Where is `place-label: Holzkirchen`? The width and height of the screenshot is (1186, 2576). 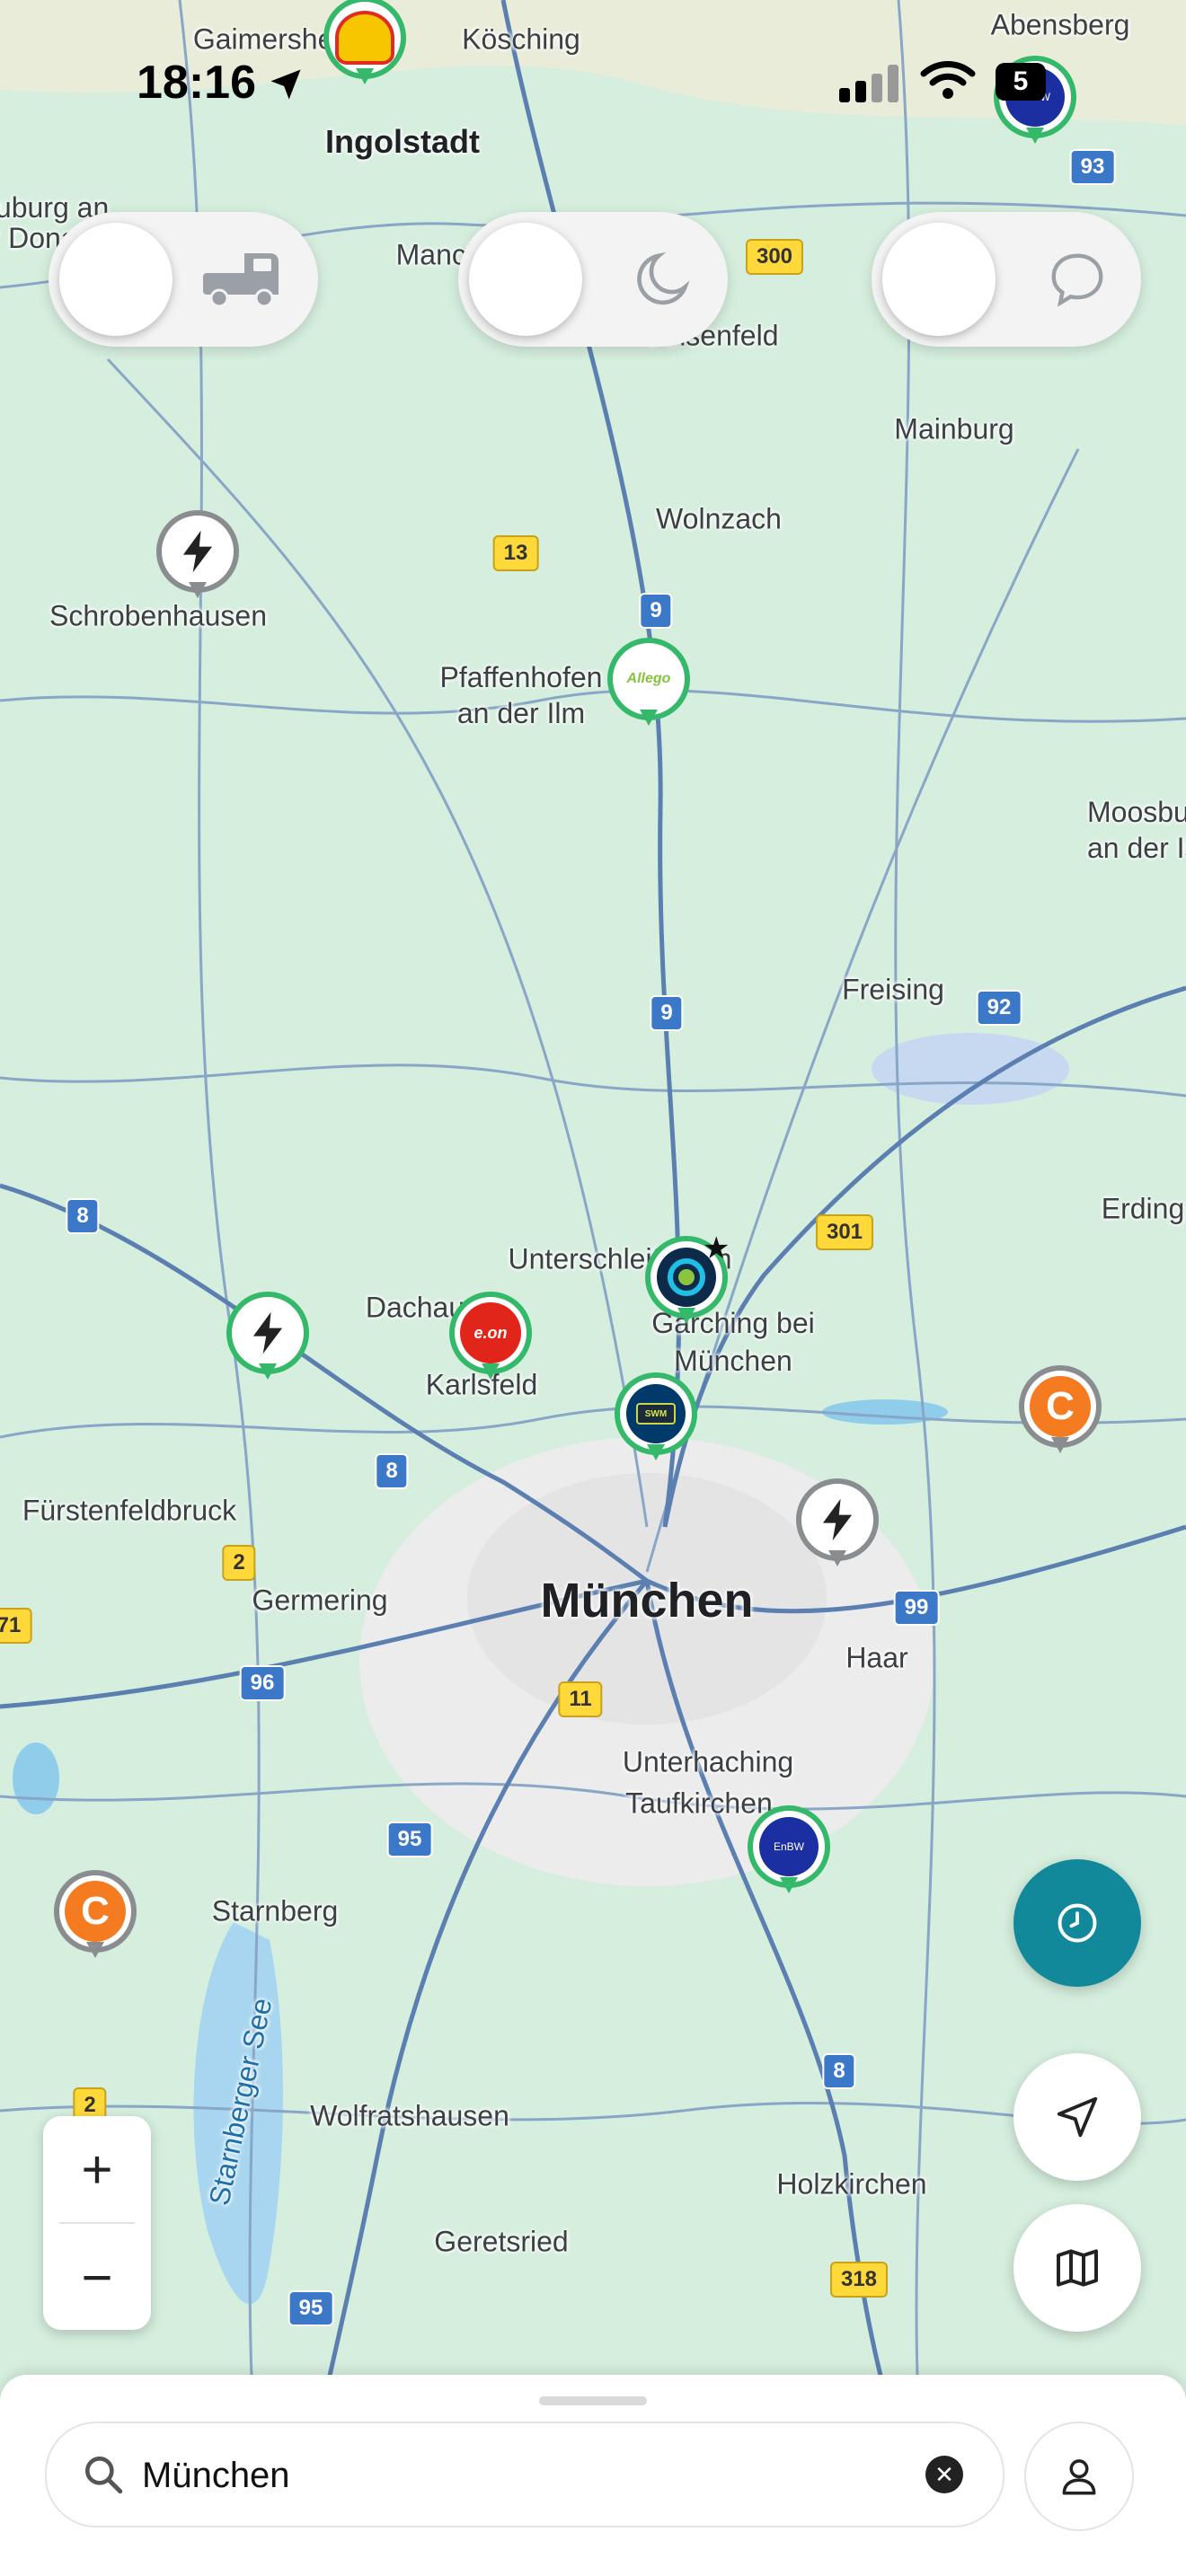
place-label: Holzkirchen is located at coordinates (851, 2184).